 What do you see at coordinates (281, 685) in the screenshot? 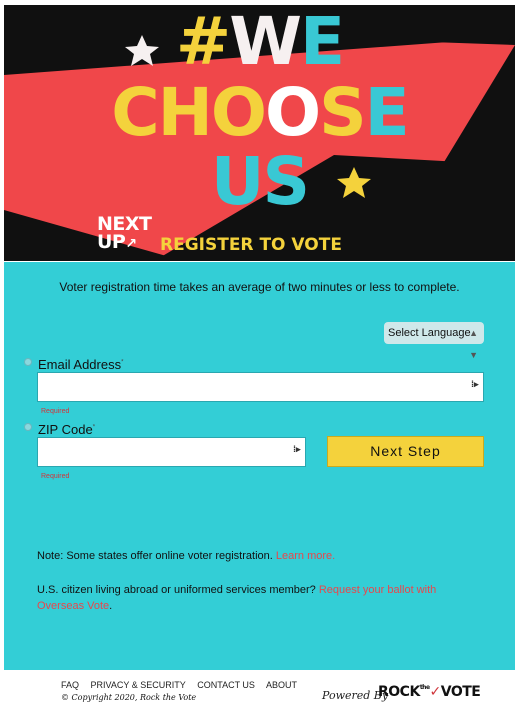
I see `footer-link-about: ABOUT` at bounding box center [281, 685].